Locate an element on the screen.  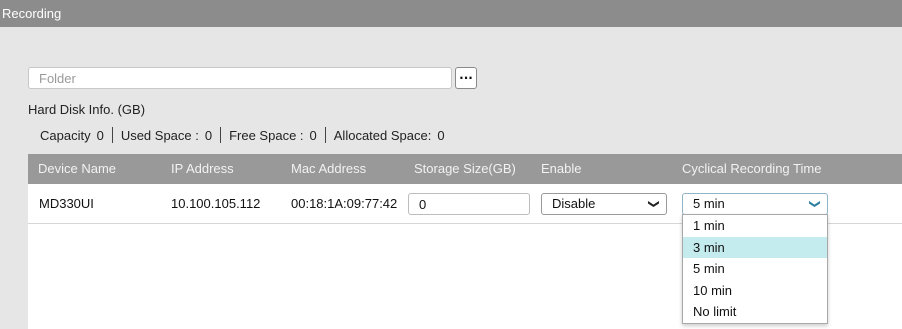
dropdown-option-3-min: 3 min is located at coordinates (755, 247).